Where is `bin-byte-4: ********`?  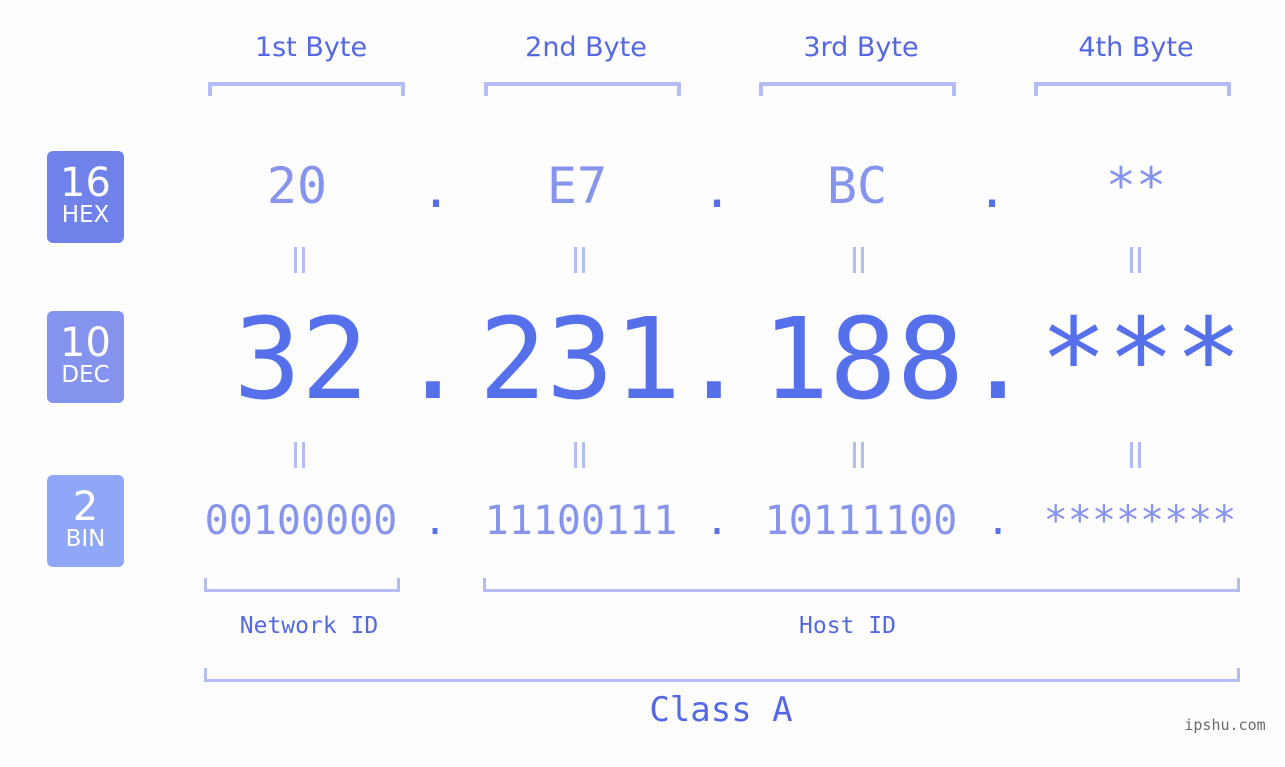 bin-byte-4: ******** is located at coordinates (1140, 521).